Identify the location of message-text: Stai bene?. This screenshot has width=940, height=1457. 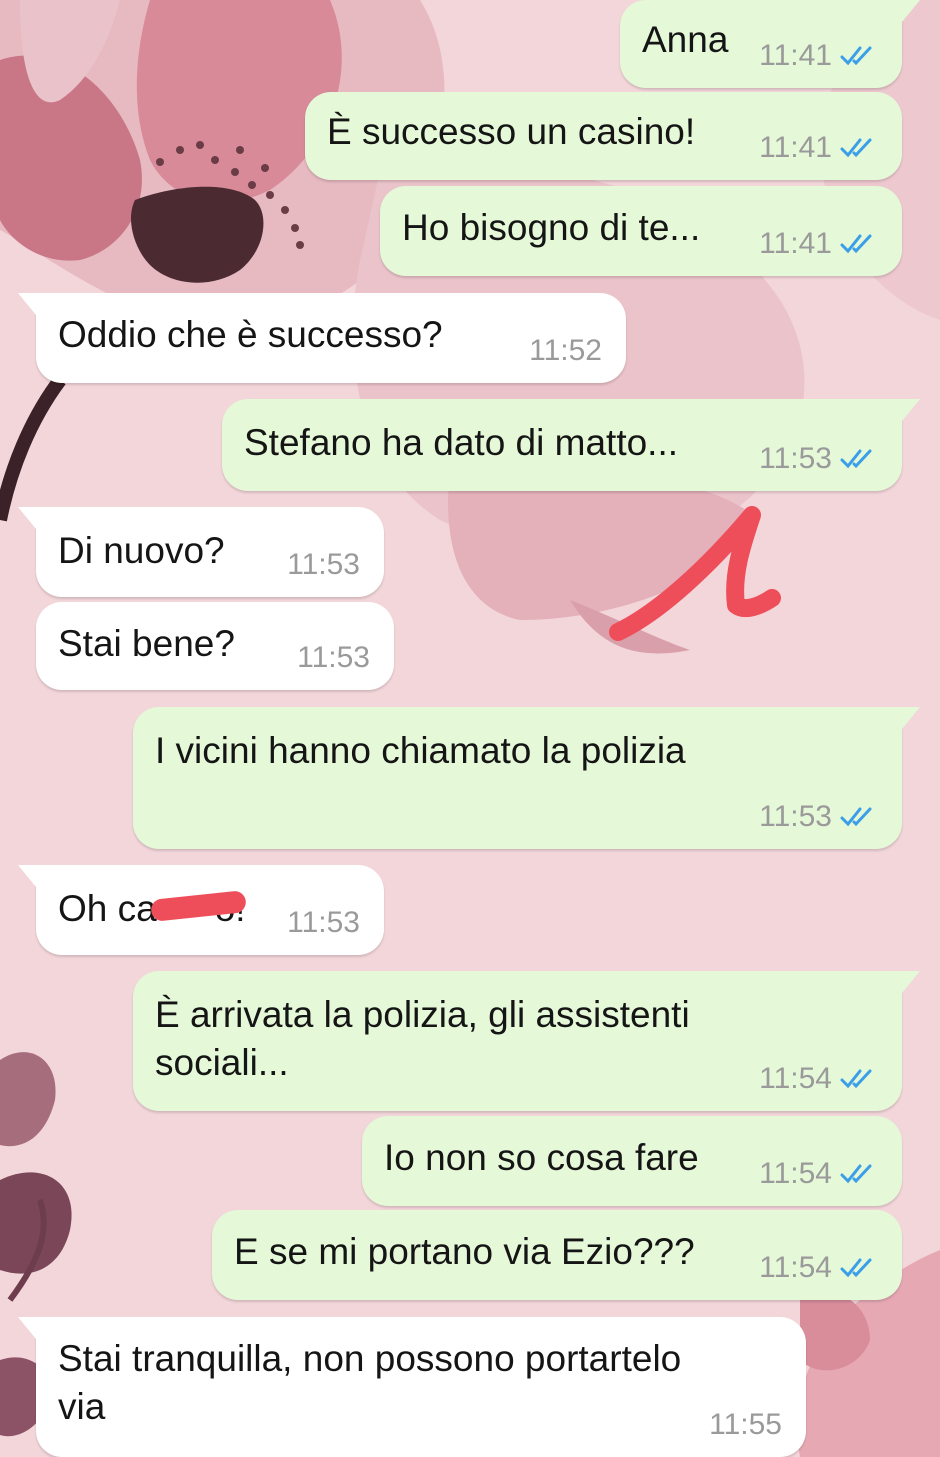
(146, 643).